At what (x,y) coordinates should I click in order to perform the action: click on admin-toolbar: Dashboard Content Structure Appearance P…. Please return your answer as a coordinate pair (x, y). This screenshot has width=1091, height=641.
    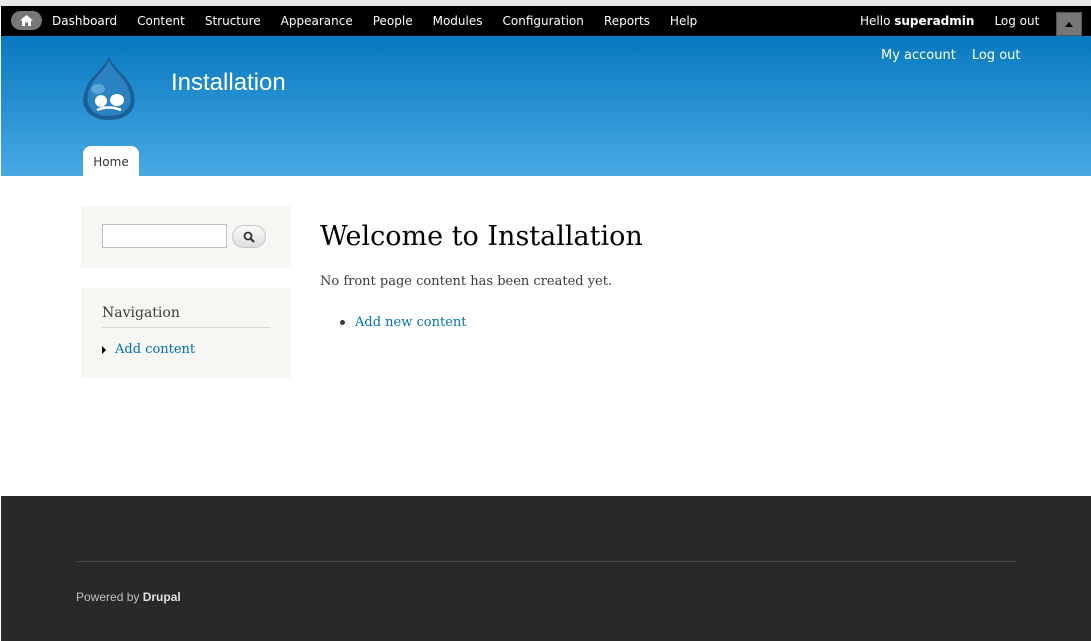
    Looking at the image, I should click on (546, 21).